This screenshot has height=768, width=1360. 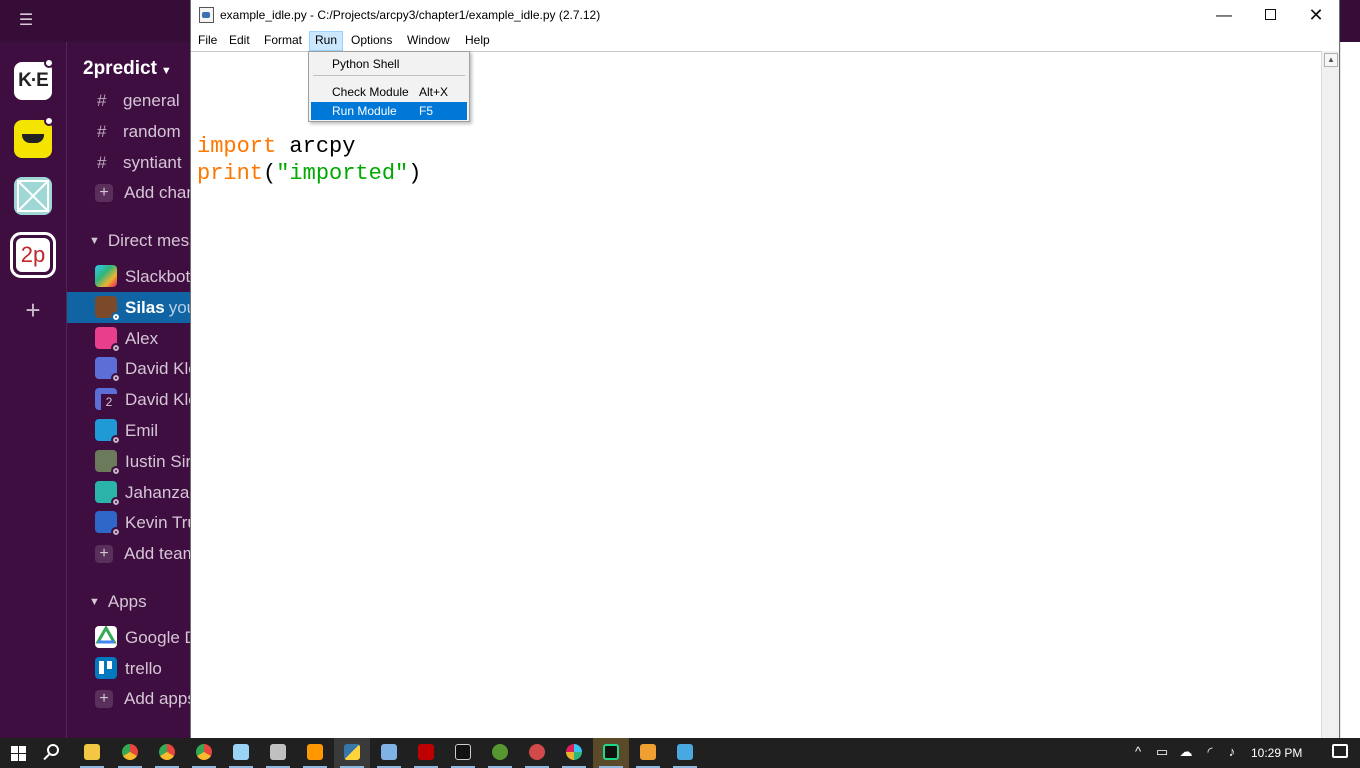 What do you see at coordinates (230, 173) in the screenshot?
I see `builtin-print: print` at bounding box center [230, 173].